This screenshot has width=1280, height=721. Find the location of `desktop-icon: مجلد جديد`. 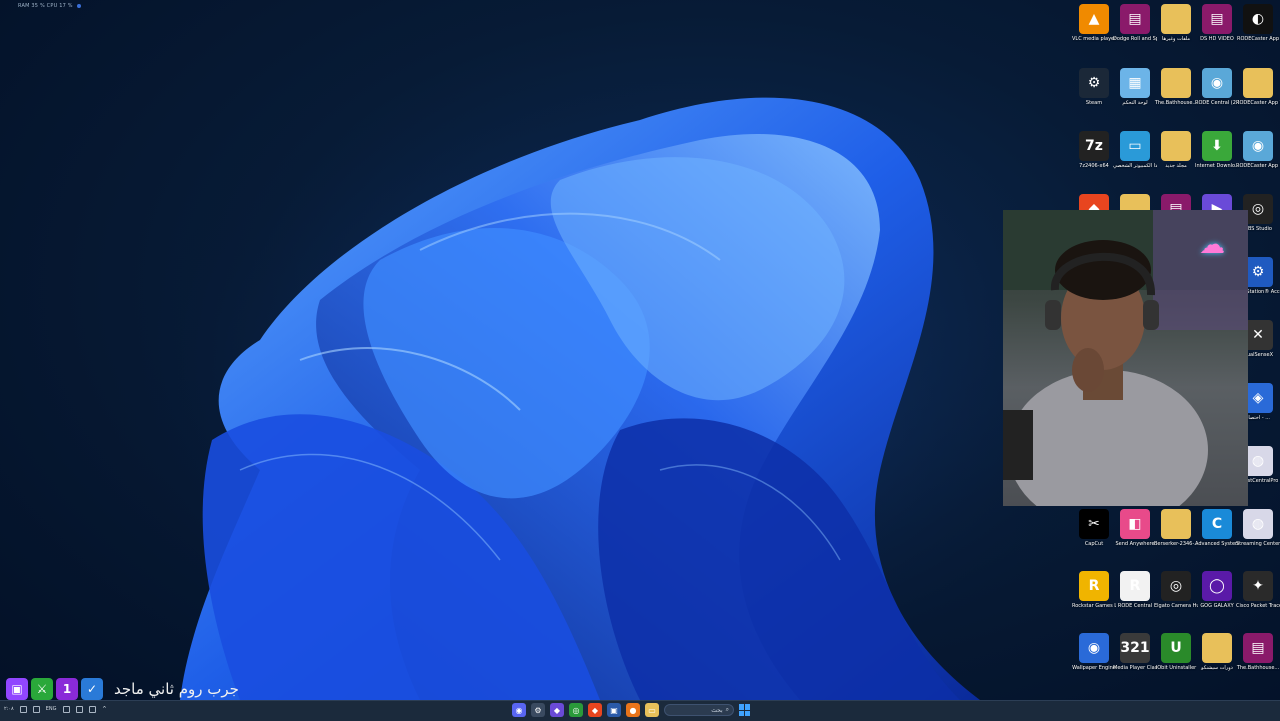

desktop-icon: مجلد جديد is located at coordinates (1176, 148).